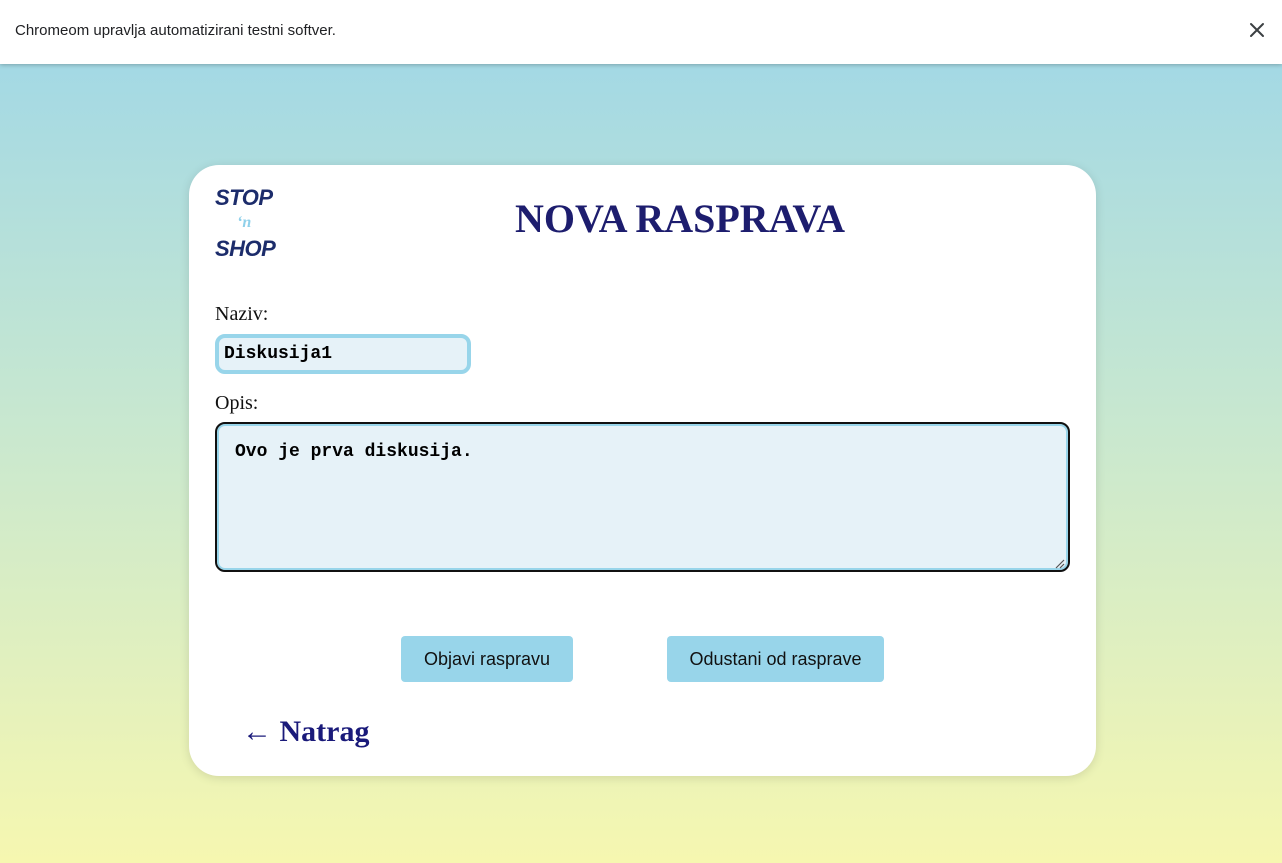  Describe the element at coordinates (1059, 562) in the screenshot. I see `resize-handle-icon` at that location.